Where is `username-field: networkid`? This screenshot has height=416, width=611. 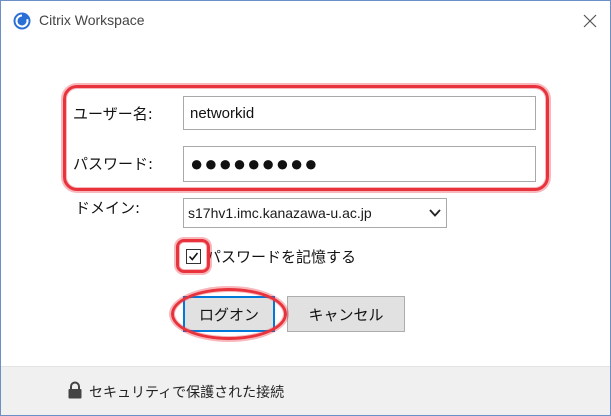
username-field: networkid is located at coordinates (359, 113).